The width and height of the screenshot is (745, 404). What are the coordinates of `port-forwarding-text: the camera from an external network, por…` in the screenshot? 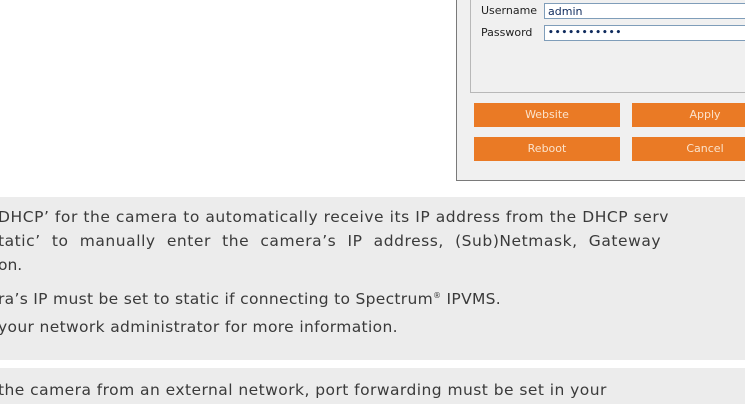 It's located at (303, 390).